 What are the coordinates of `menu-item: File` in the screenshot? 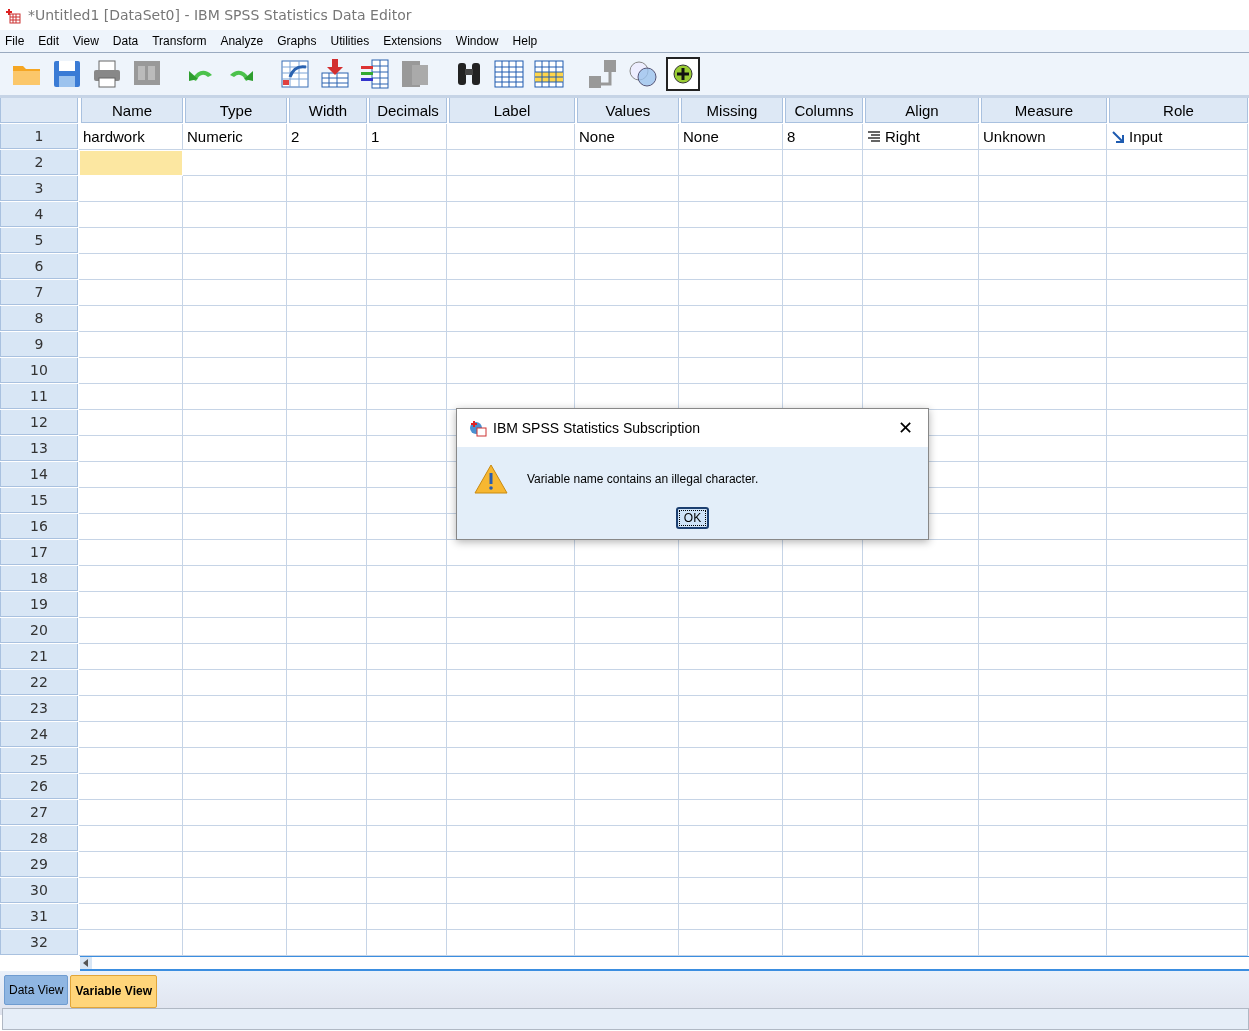 It's located at (17, 41).